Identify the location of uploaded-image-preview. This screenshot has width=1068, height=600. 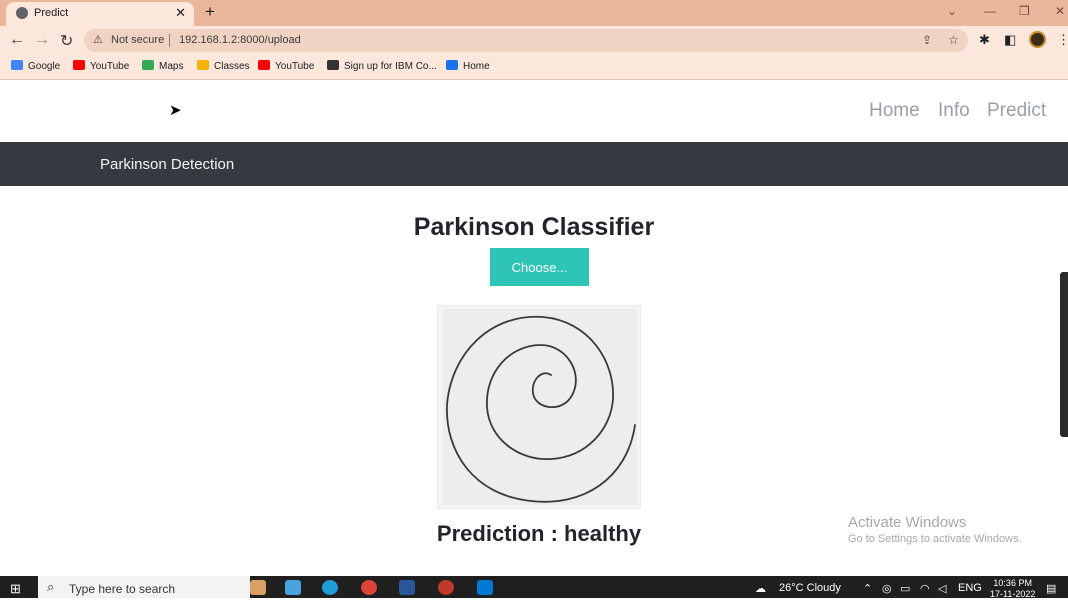
(539, 407).